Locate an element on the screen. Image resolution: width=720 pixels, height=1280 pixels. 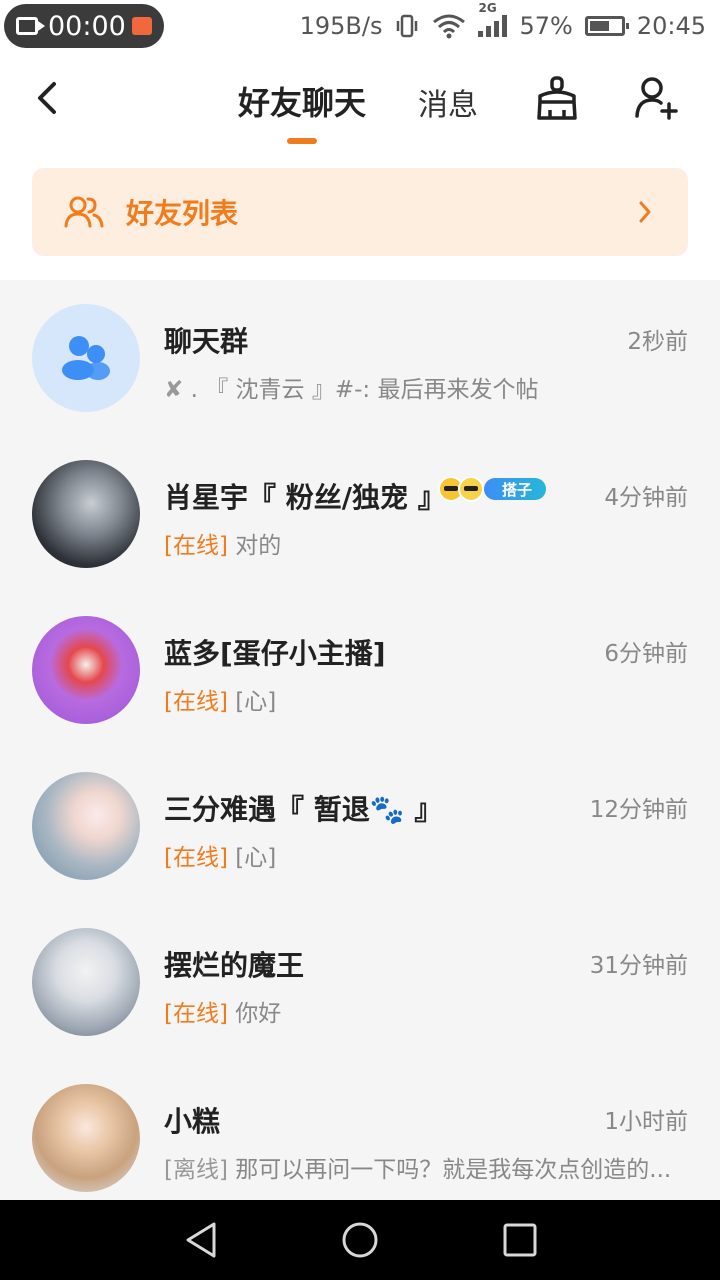
chat-item: 蓝多[蛋仔小主播] 6分钟前 [在线] [心] is located at coordinates (360, 670).